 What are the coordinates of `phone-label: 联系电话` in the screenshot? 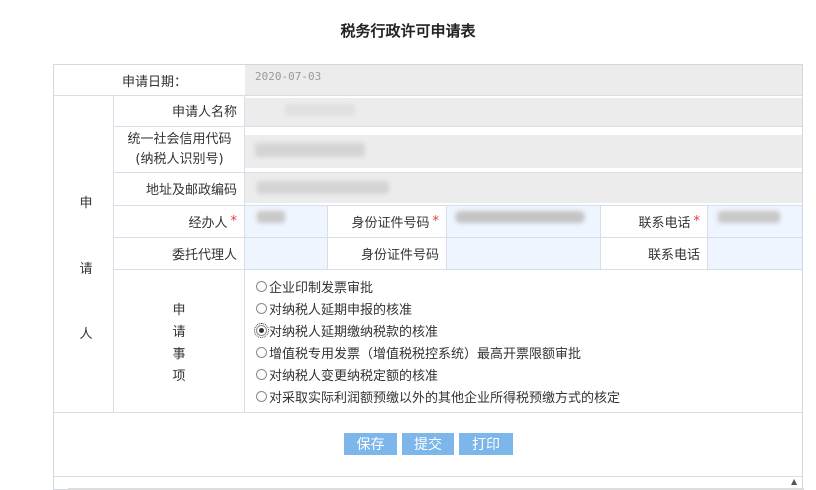 It's located at (664, 223).